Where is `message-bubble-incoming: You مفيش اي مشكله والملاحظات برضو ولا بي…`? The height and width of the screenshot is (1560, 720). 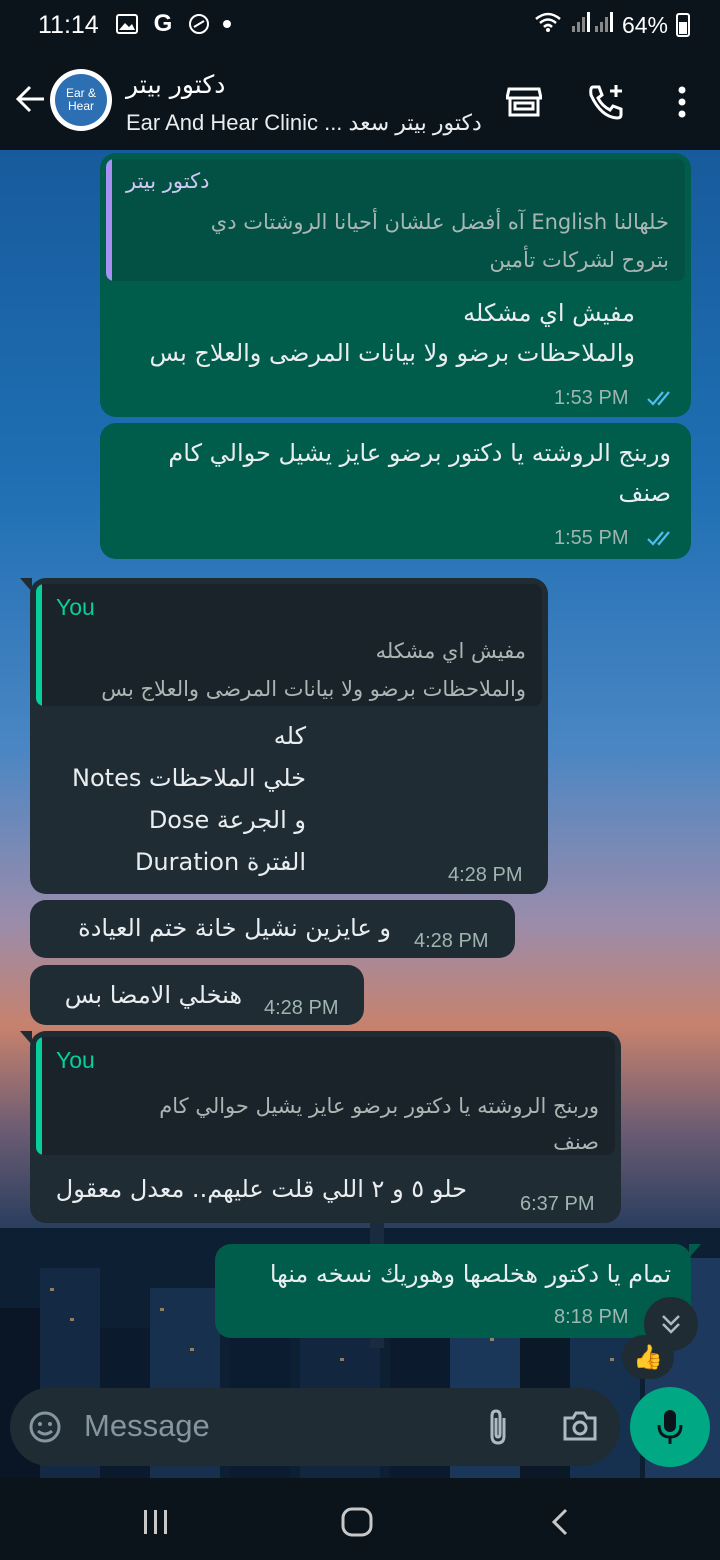
message-bubble-incoming: You مفيش اي مشكله والملاحظات برضو ولا بي… is located at coordinates (284, 736).